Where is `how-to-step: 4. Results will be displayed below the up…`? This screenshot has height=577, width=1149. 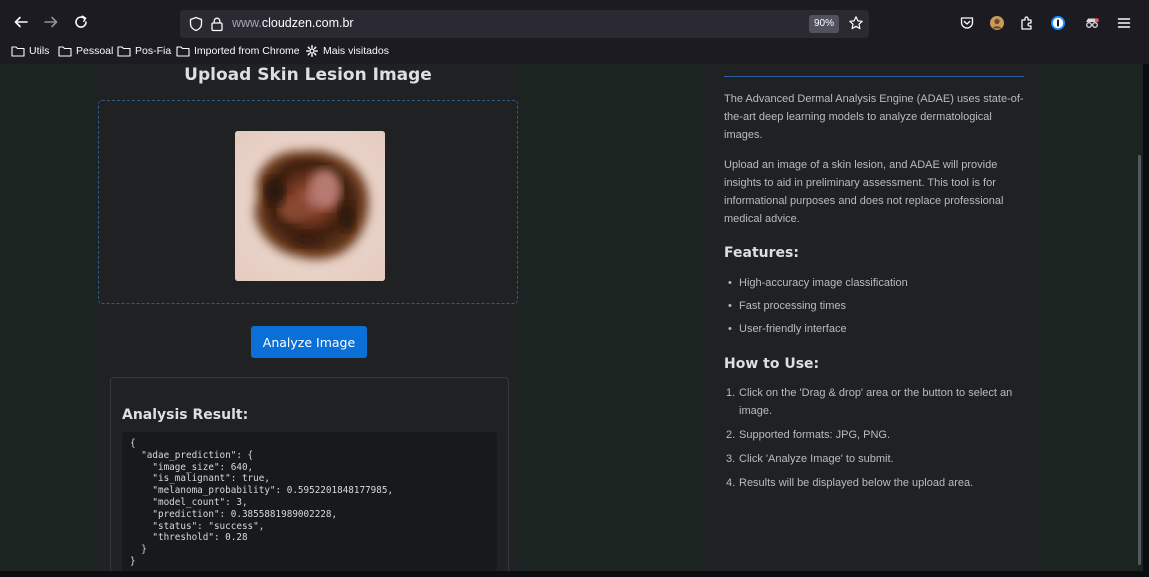
how-to-step: 4. Results will be displayed below the up… is located at coordinates (874, 483).